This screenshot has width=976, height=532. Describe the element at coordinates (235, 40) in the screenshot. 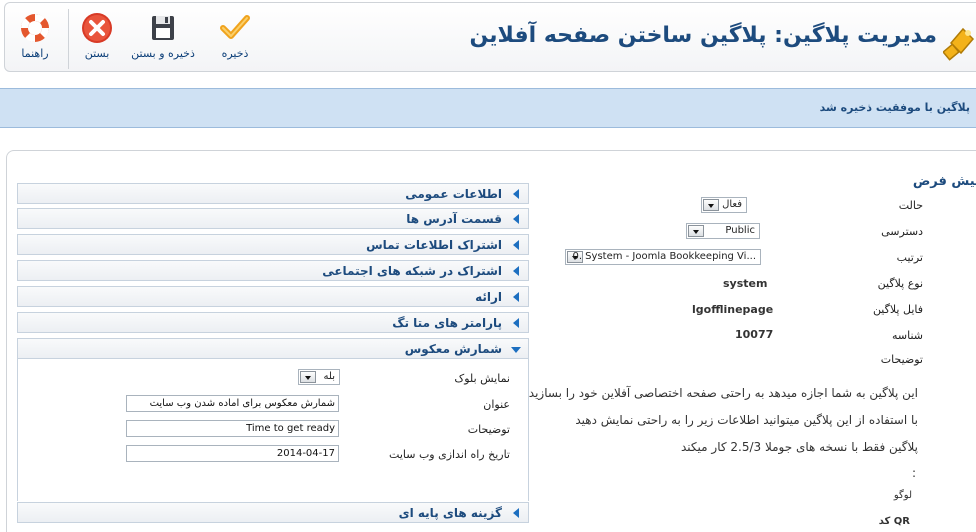

I see `save-button: ذخیره` at that location.